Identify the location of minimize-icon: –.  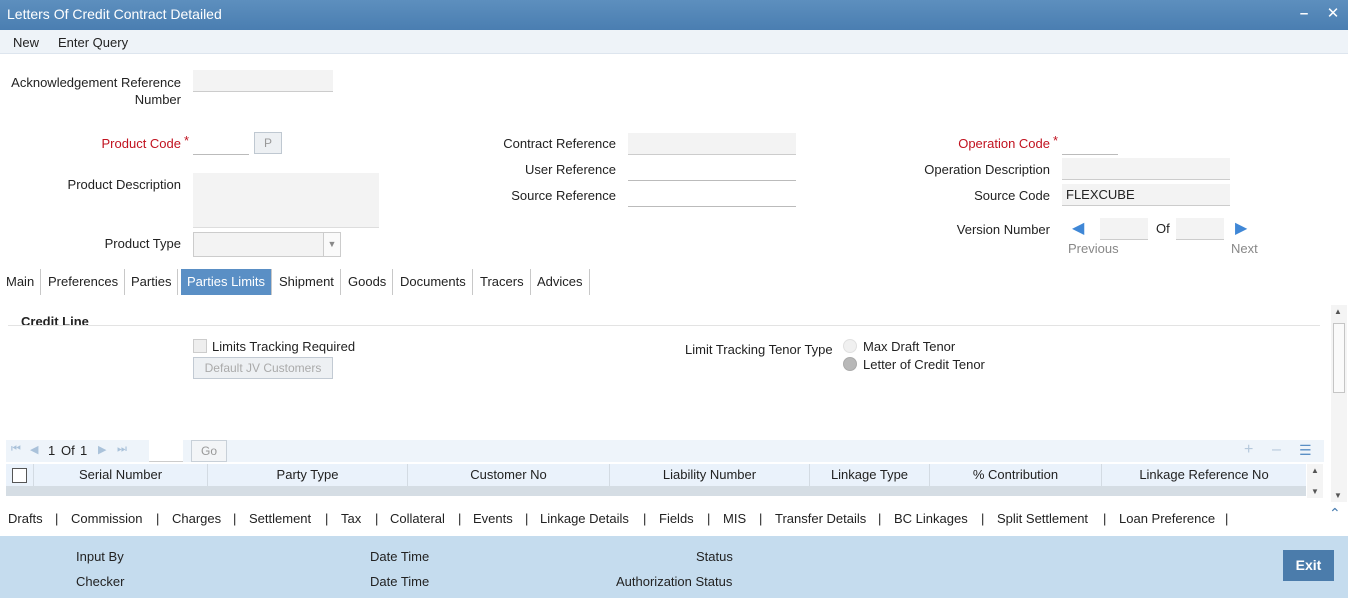
(1304, 14).